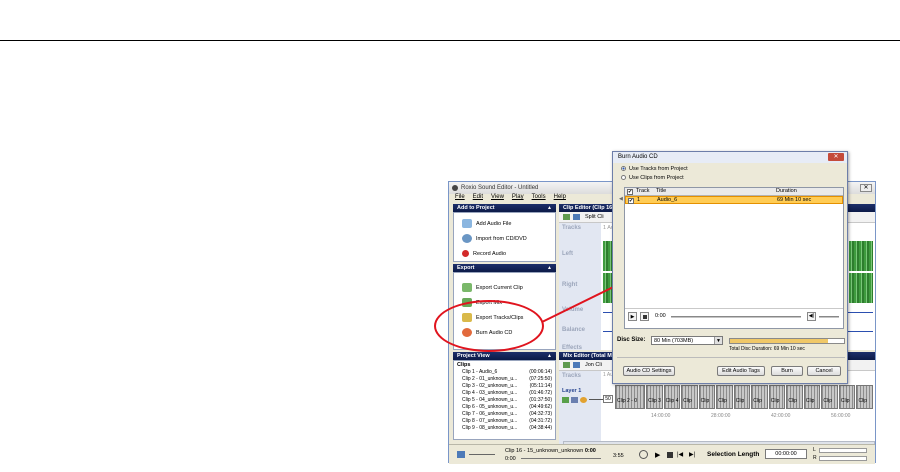 Image resolution: width=900 pixels, height=472 pixels. What do you see at coordinates (861, 288) in the screenshot?
I see `right-waveform-end` at bounding box center [861, 288].